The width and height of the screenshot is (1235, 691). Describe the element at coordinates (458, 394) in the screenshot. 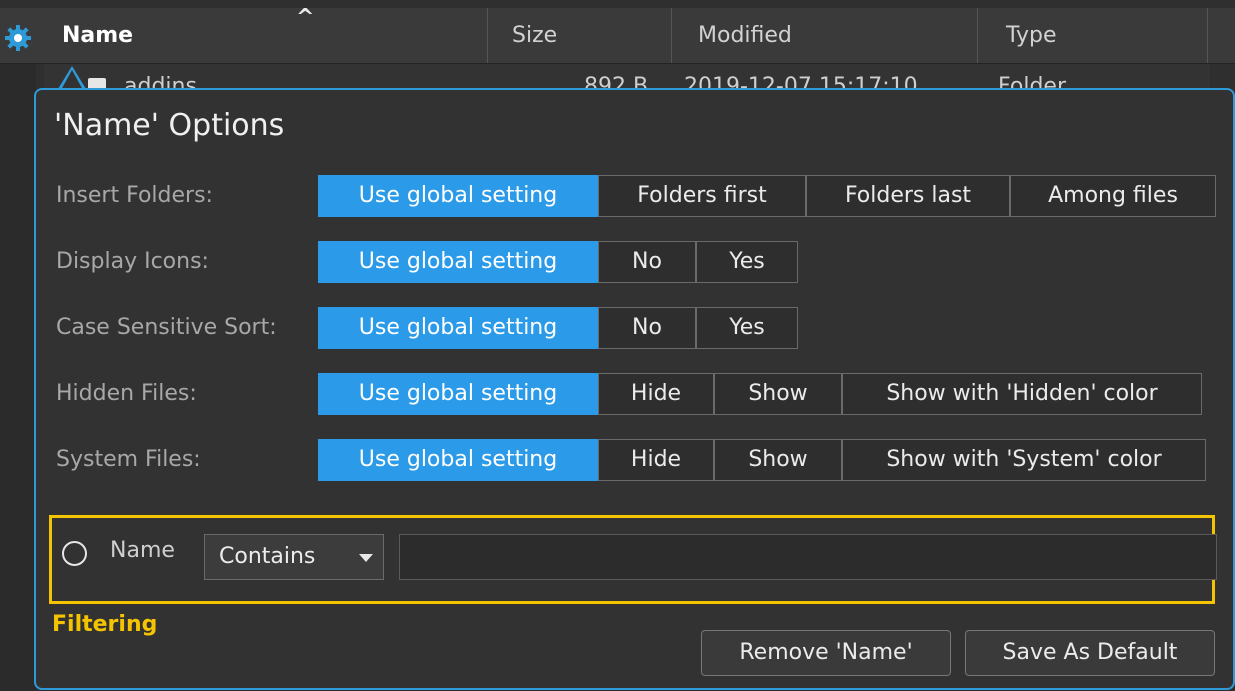

I see `hidden-files-global-button: Use global setting` at that location.